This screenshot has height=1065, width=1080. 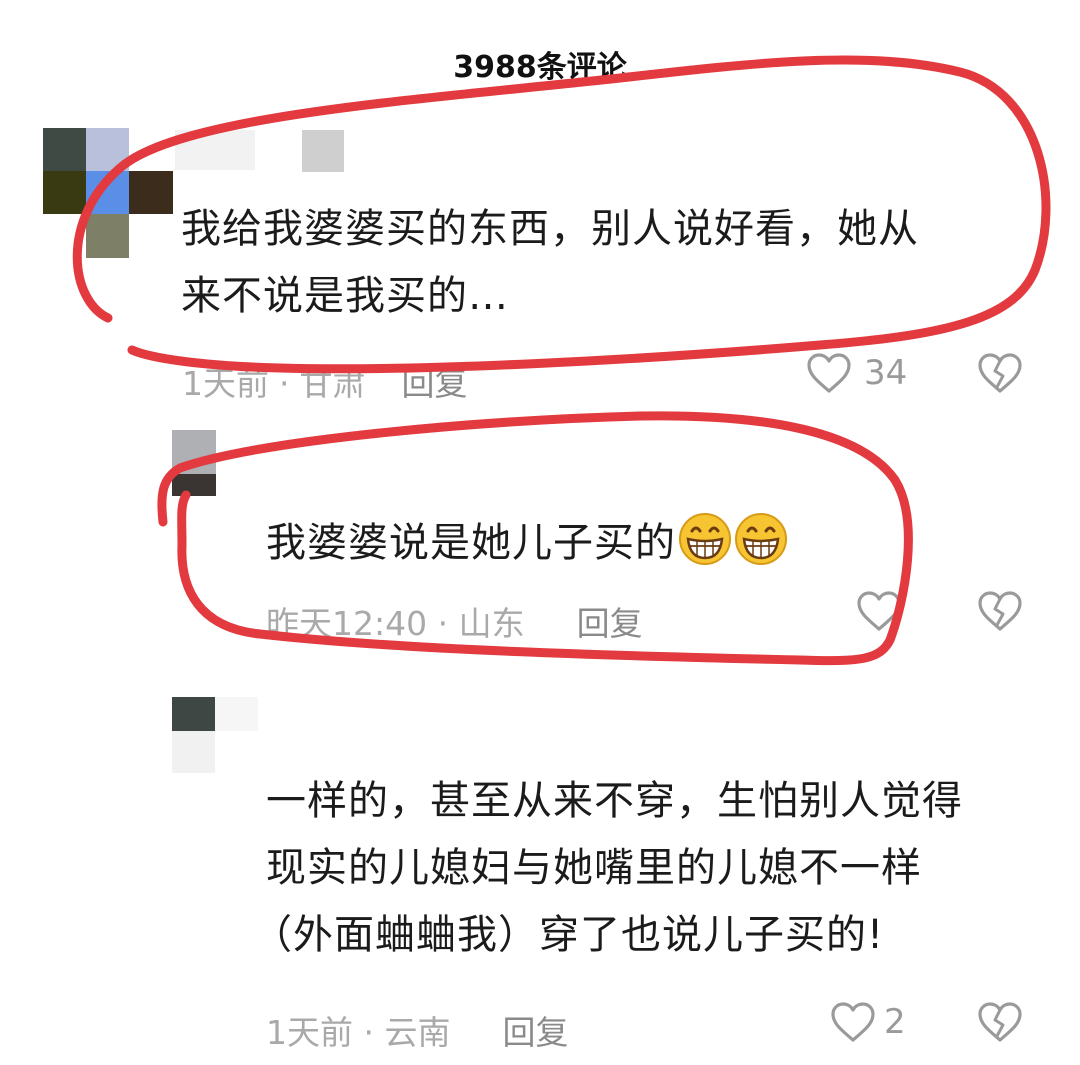 I want to click on like-button: 2, so click(x=868, y=1022).